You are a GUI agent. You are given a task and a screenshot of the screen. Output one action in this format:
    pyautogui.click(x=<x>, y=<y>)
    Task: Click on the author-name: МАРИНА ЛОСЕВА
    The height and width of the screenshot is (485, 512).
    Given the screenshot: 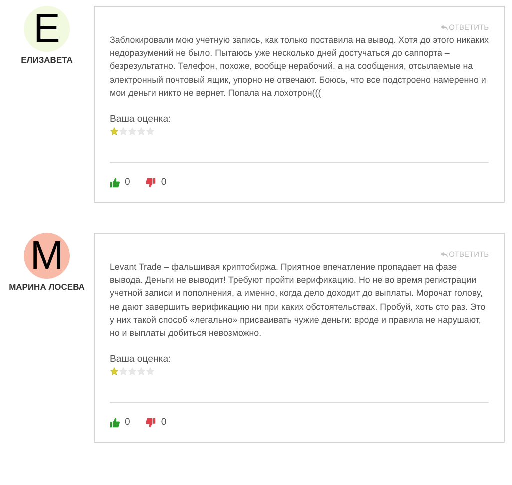 What is the action you would take?
    pyautogui.click(x=47, y=287)
    